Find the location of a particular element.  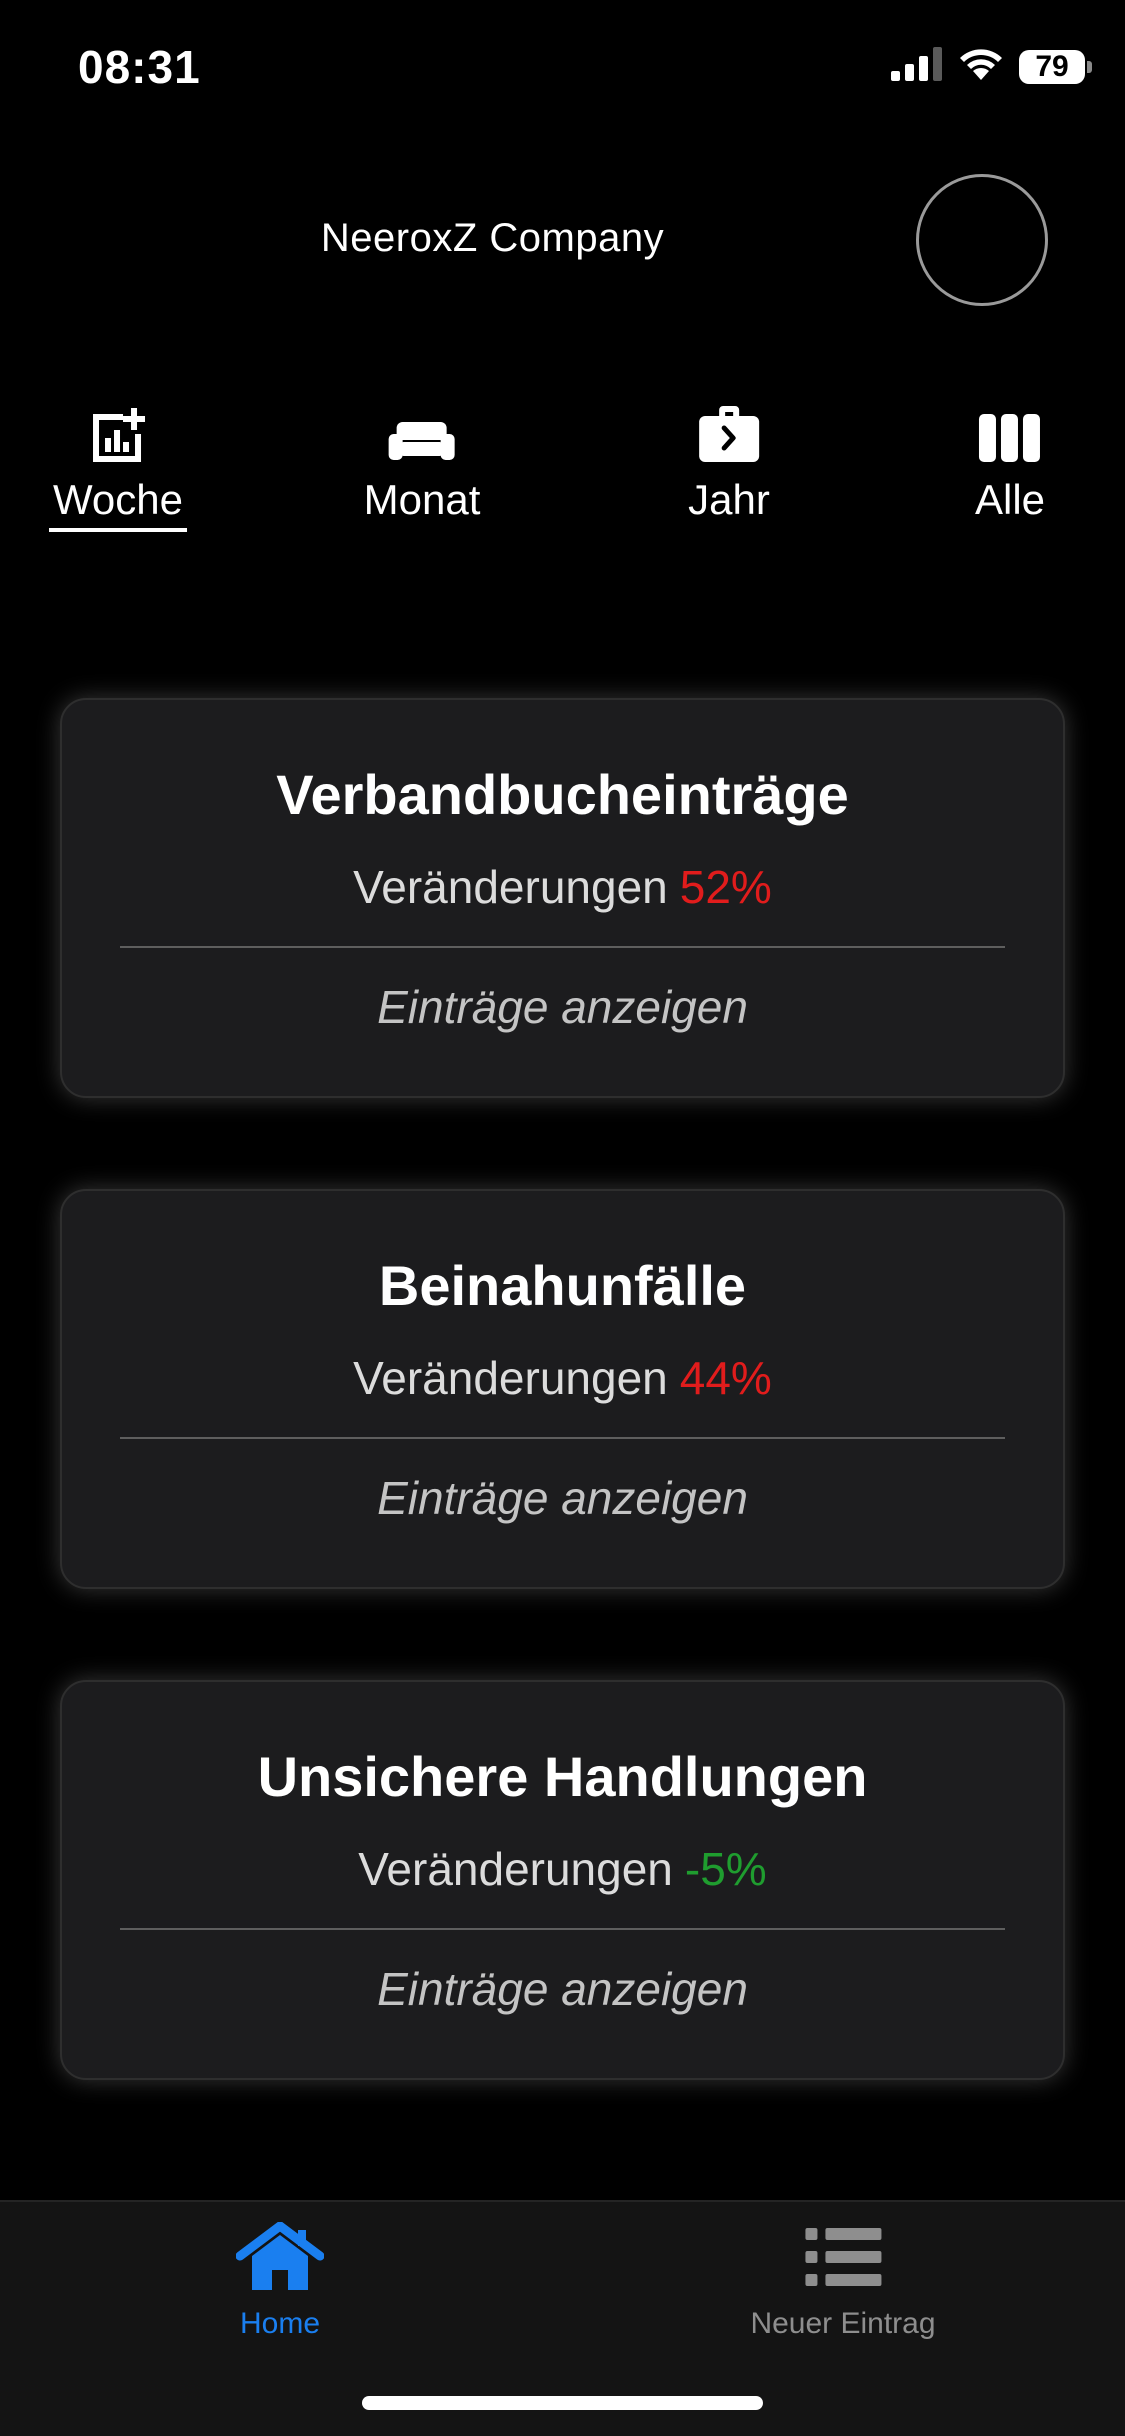

cellular-signal-icon is located at coordinates (917, 66).